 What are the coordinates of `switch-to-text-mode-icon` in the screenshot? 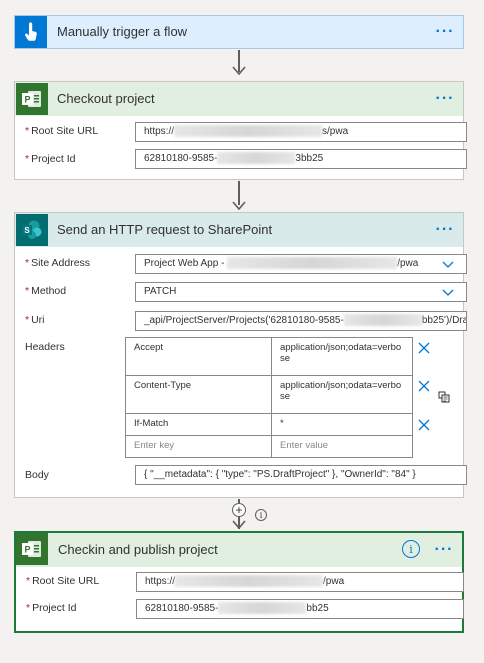 It's located at (444, 397).